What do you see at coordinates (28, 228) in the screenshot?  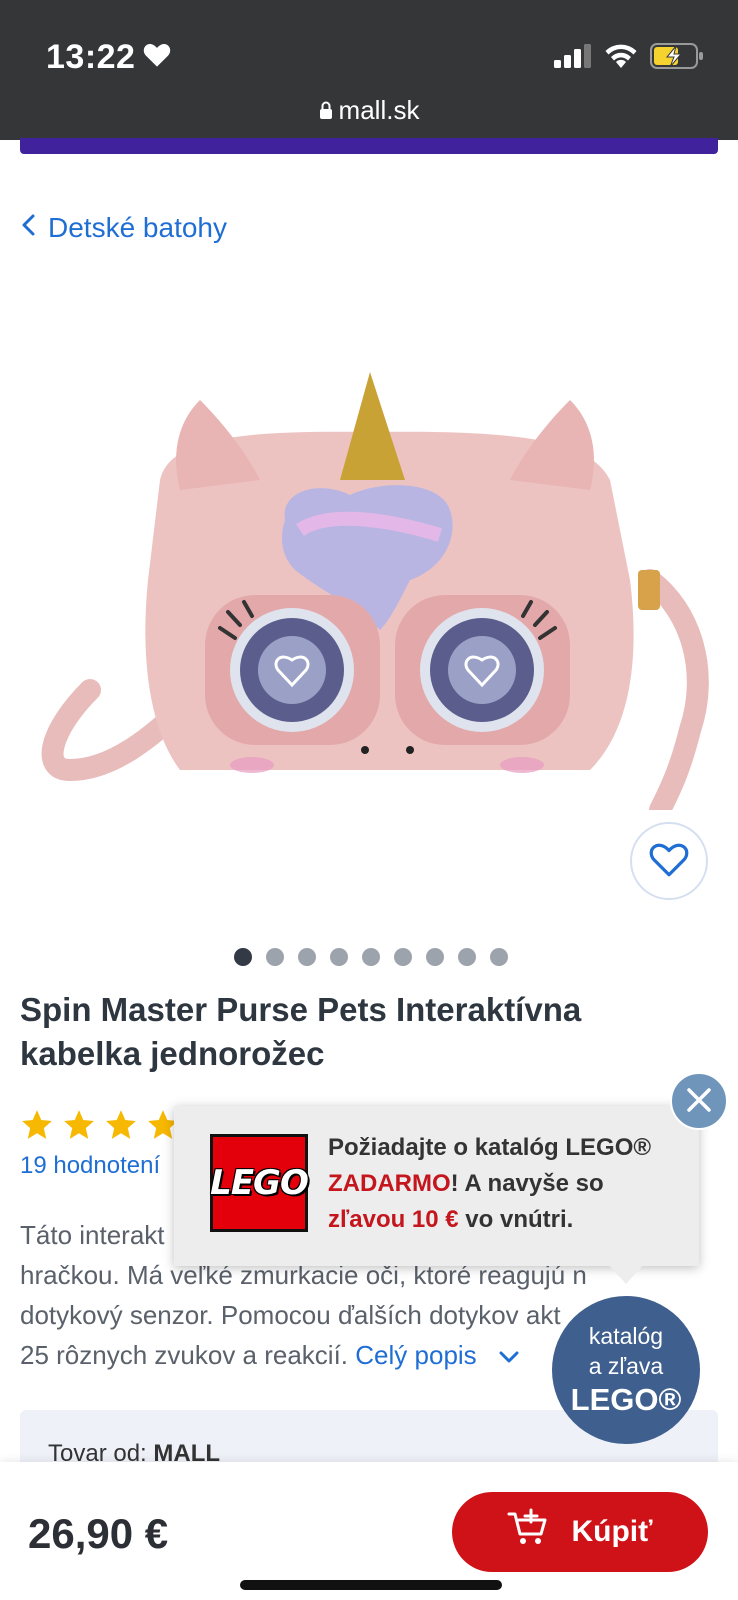 I see `chevron-left-icon` at bounding box center [28, 228].